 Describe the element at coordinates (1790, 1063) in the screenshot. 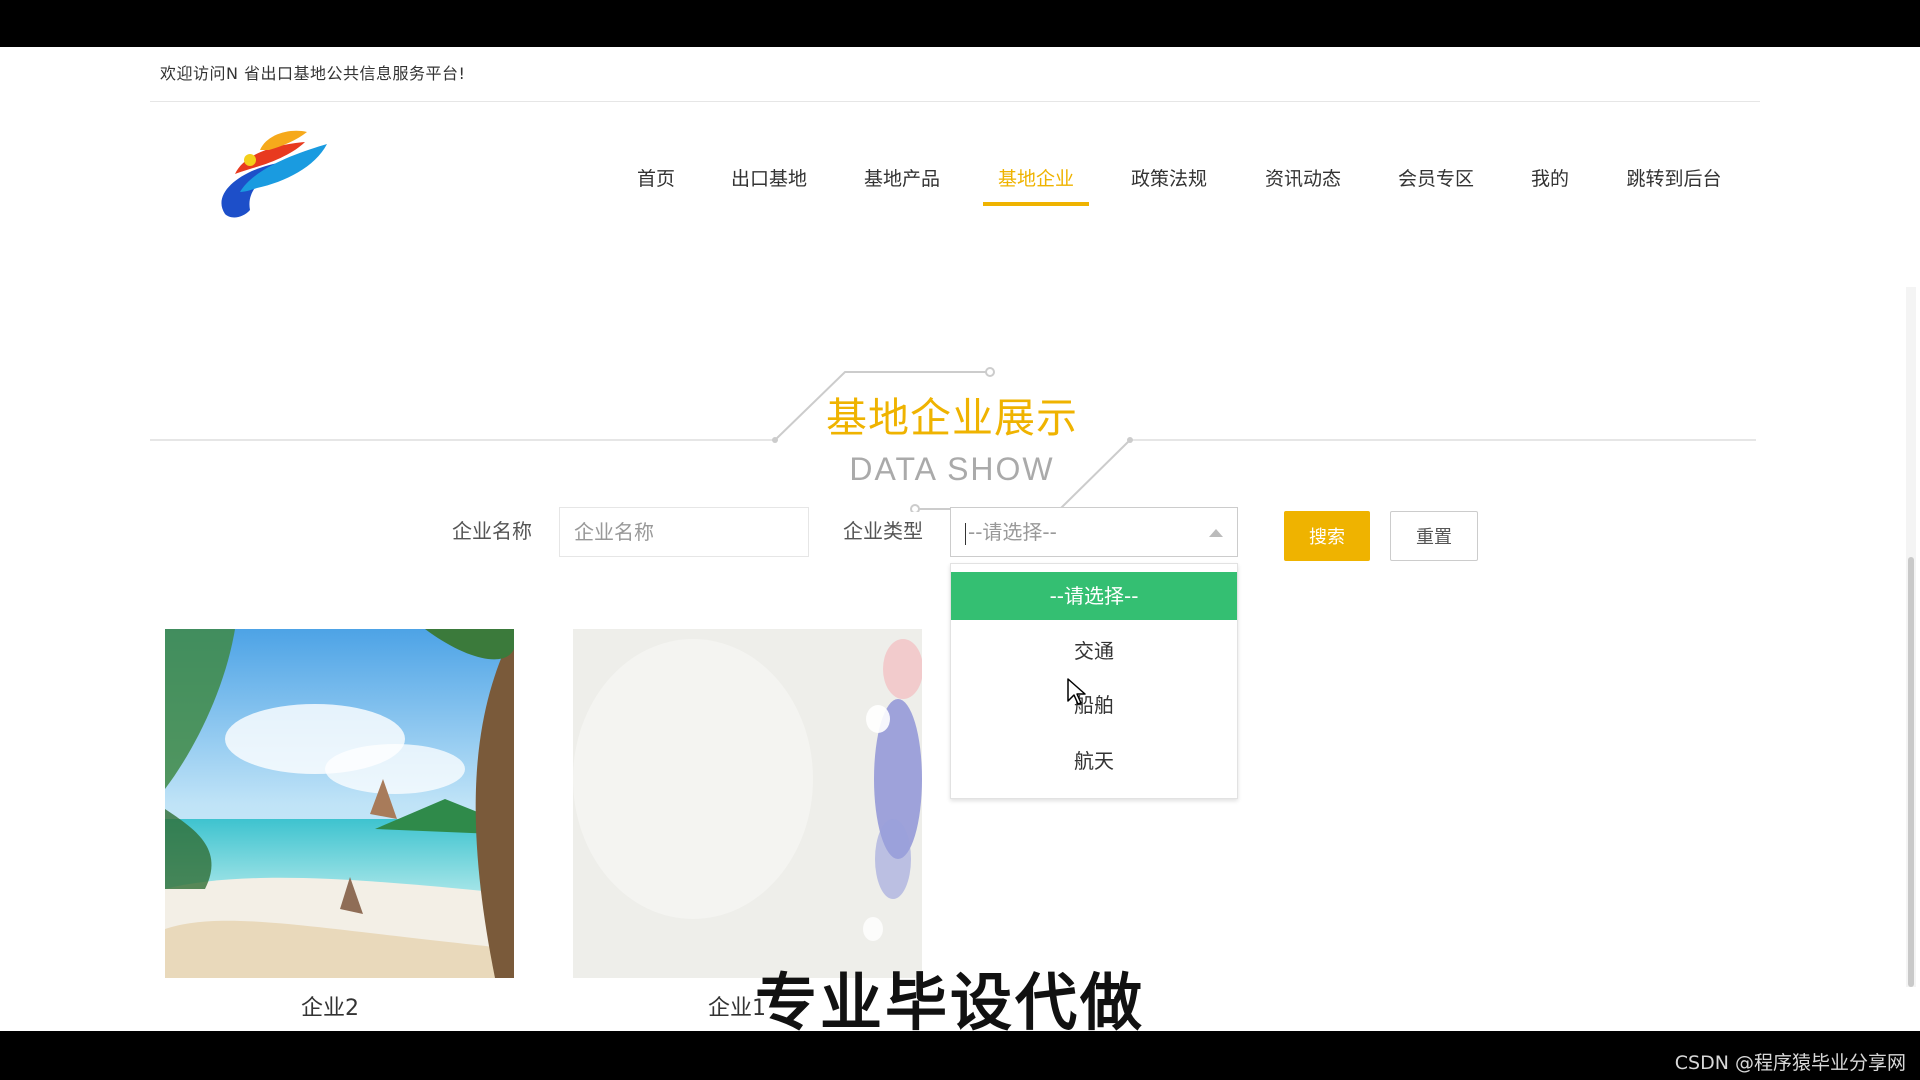

I see `watermark-credit: CSDN @程序猿毕业分享网` at that location.